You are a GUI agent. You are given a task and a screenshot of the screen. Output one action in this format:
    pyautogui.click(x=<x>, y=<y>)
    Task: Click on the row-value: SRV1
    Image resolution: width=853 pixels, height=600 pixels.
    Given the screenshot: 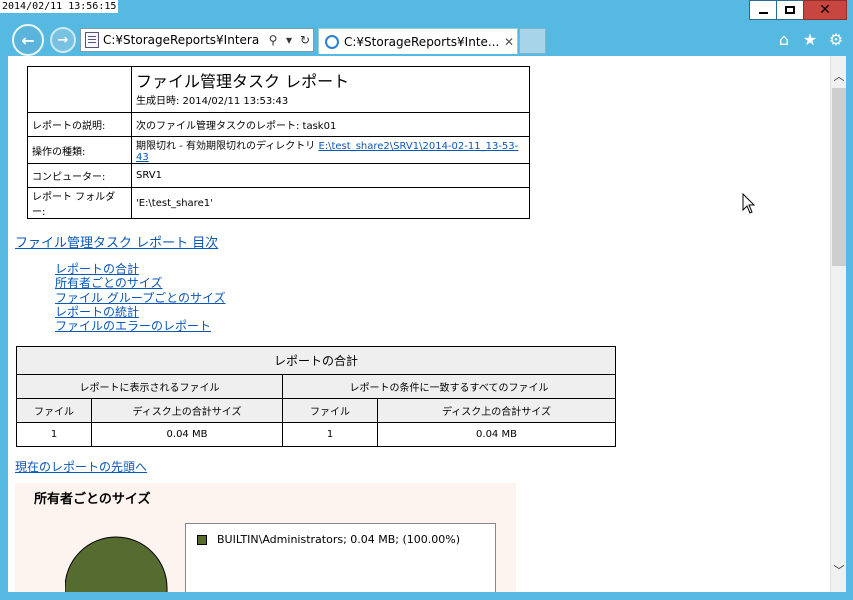 What is the action you would take?
    pyautogui.click(x=330, y=175)
    